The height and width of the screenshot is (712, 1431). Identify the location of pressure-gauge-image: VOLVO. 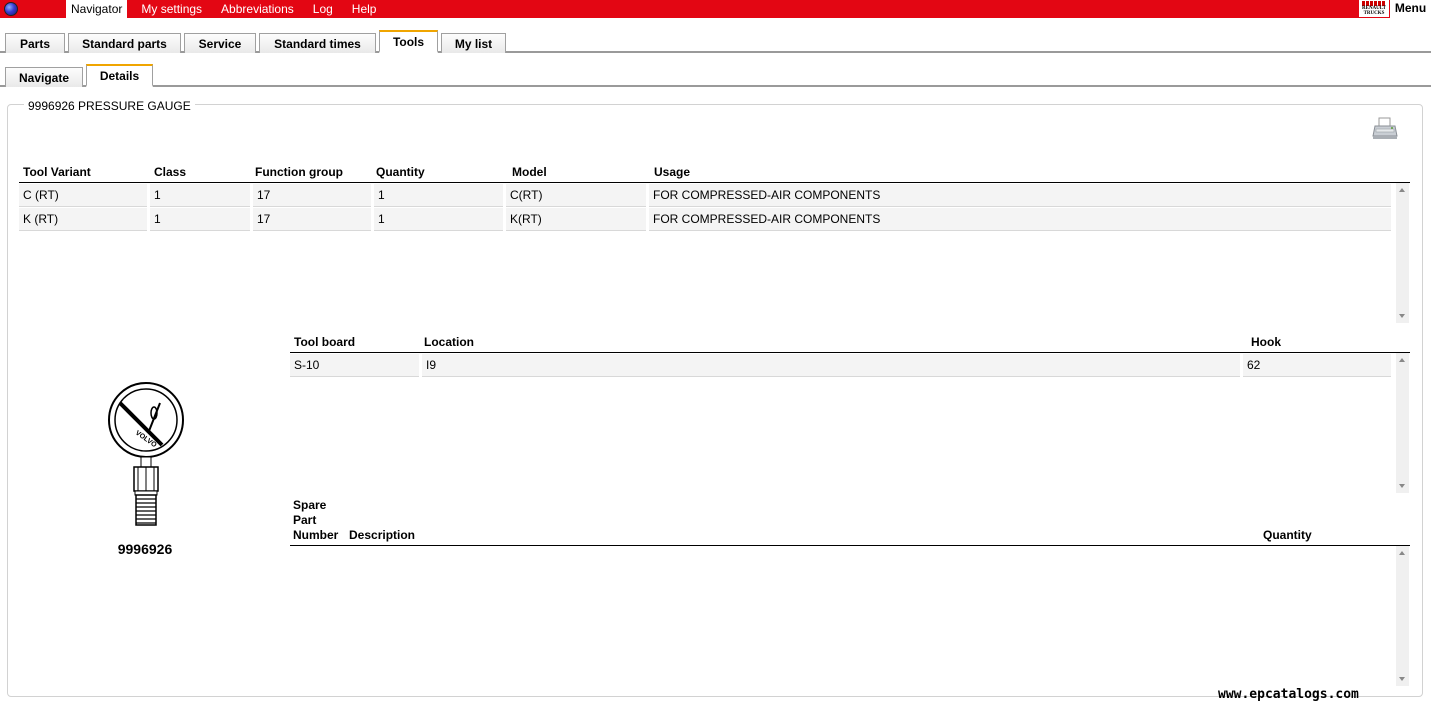
(146, 454).